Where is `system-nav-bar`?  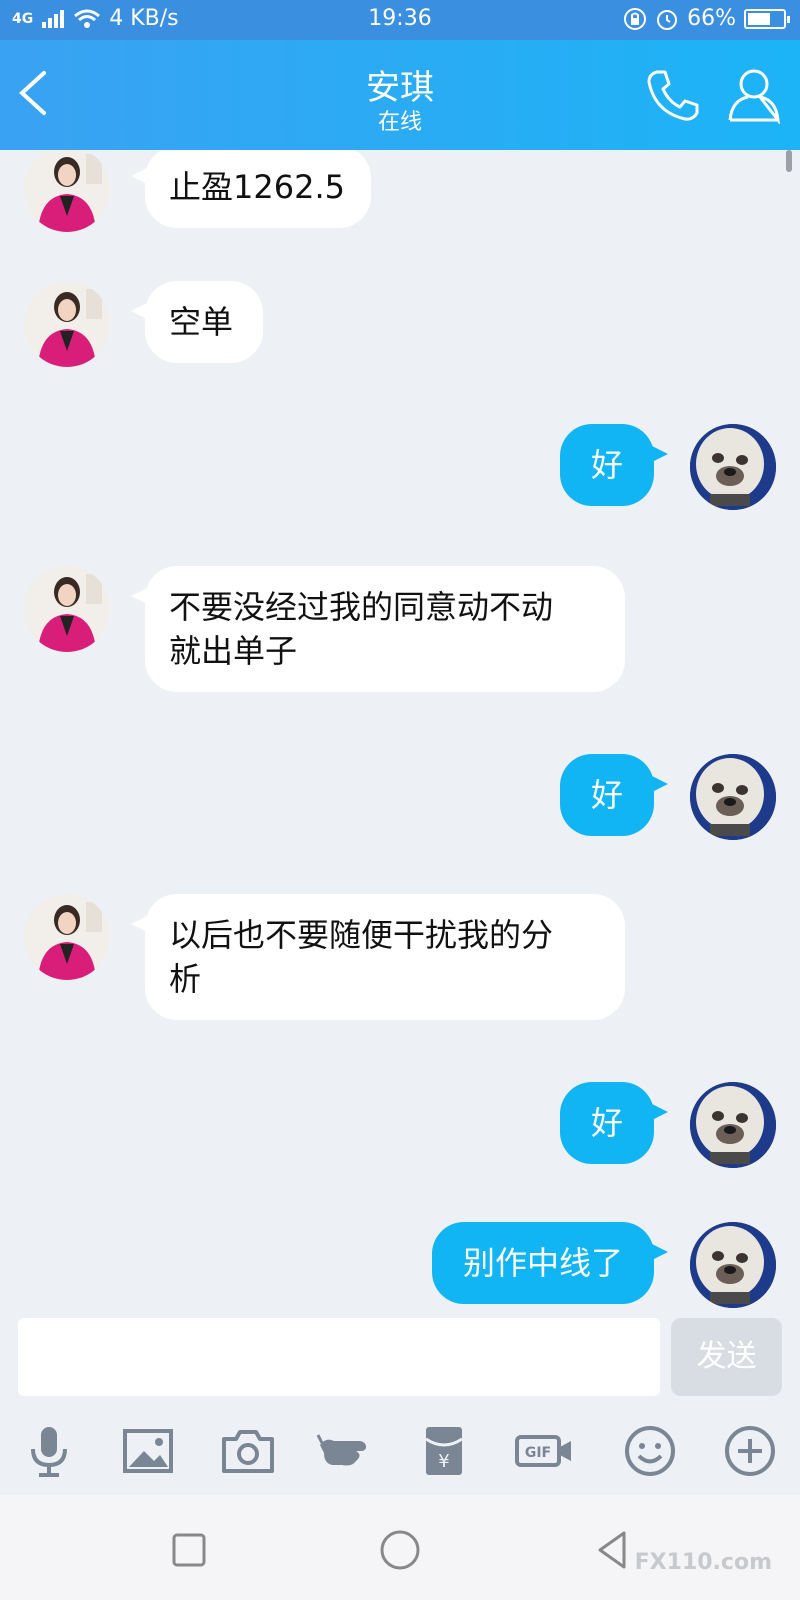 system-nav-bar is located at coordinates (400, 1547).